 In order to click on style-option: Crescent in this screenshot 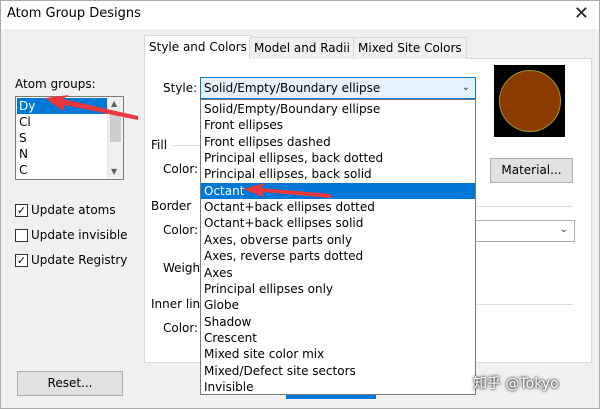, I will do `click(338, 338)`.